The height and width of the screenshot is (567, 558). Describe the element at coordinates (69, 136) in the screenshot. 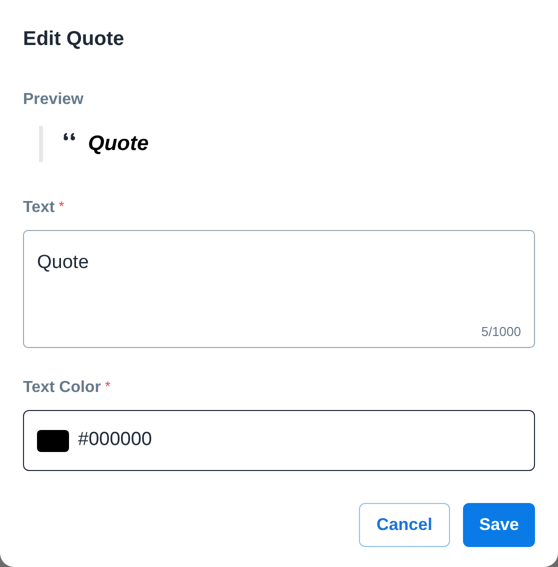

I see `quote-icon` at that location.